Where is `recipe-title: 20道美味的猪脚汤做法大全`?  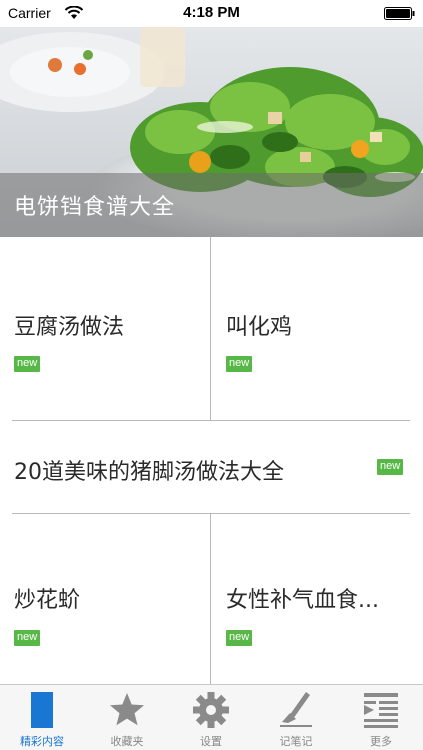
recipe-title: 20道美味的猪脚汤做法大全 is located at coordinates (149, 472).